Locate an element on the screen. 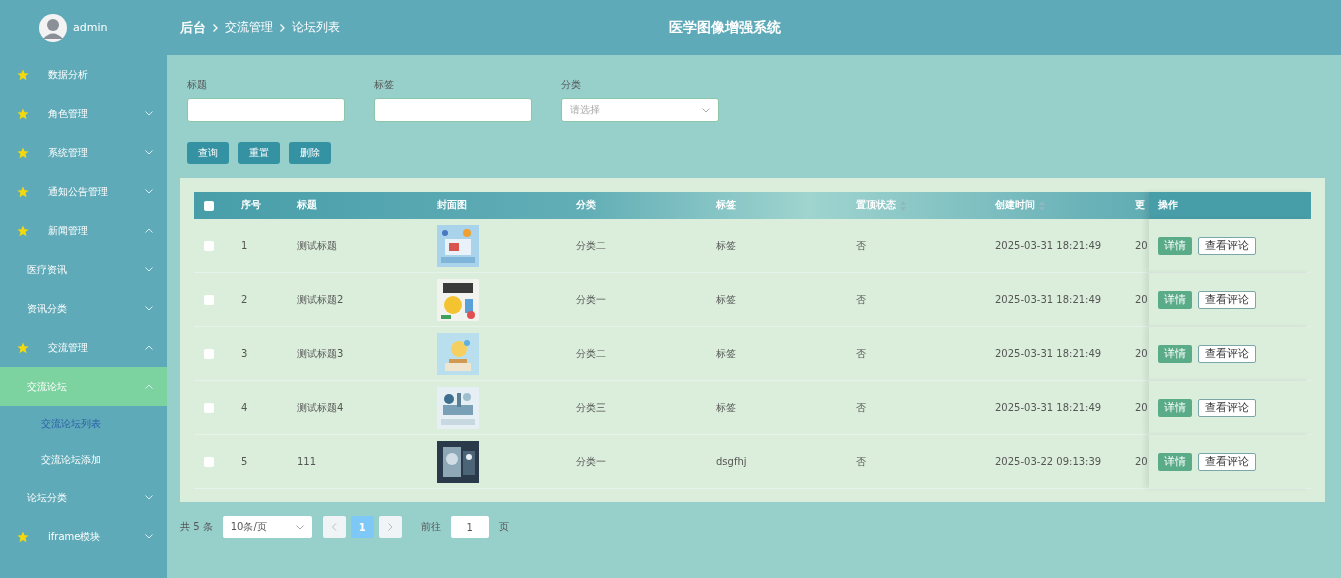 The height and width of the screenshot is (578, 1341). table-cell: 测试标题 is located at coordinates (317, 245).